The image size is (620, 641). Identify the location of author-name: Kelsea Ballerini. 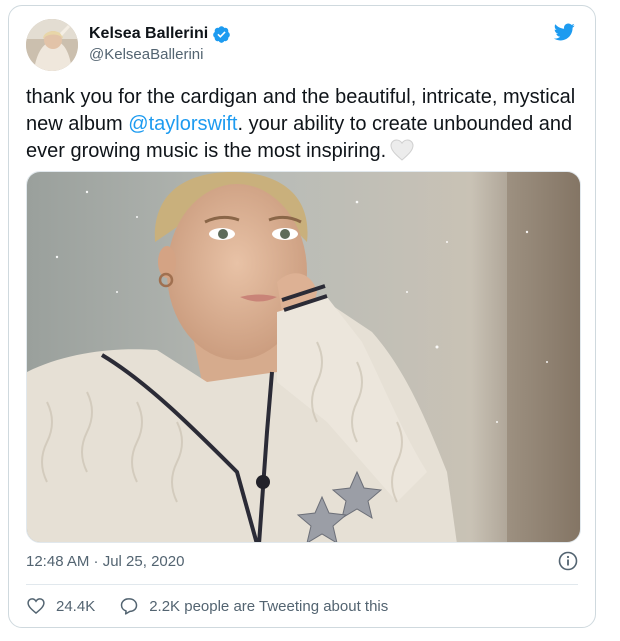
(148, 34).